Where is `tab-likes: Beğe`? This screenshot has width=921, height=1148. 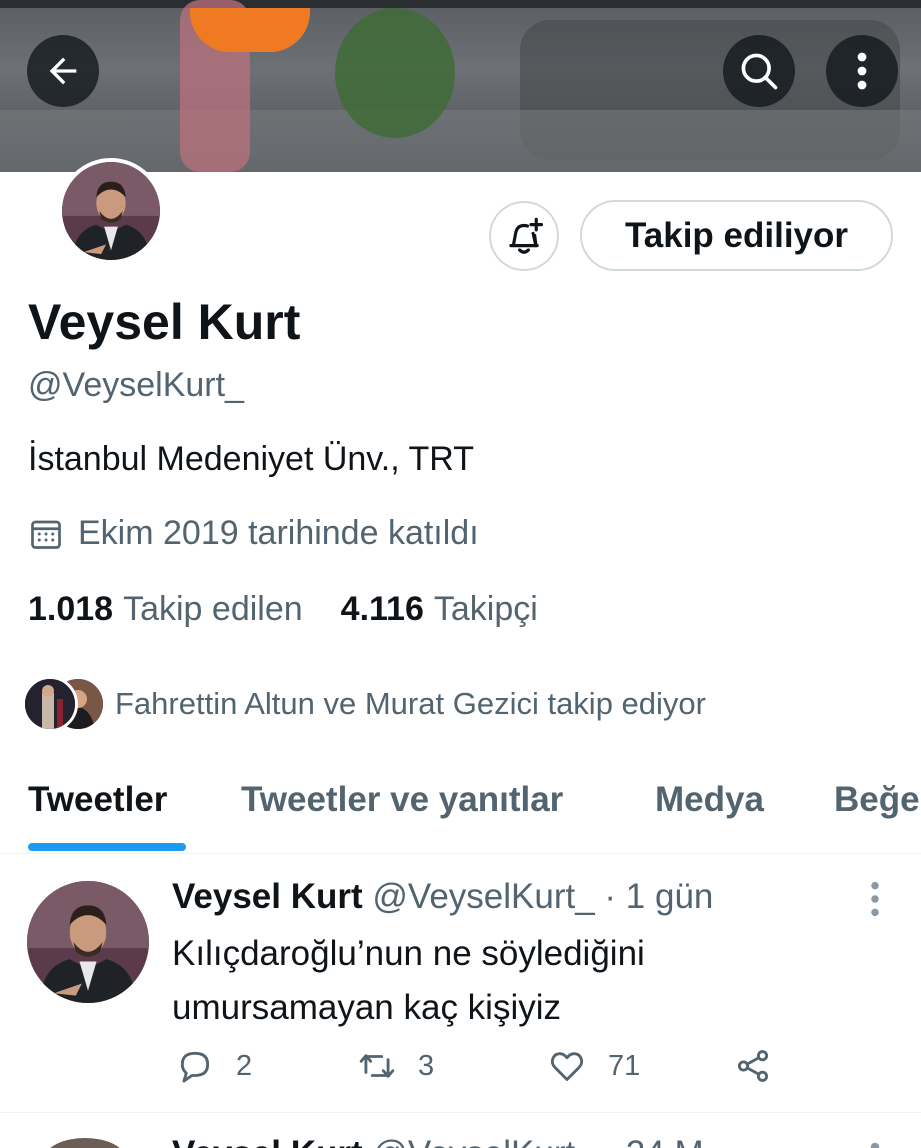 tab-likes: Beğe is located at coordinates (877, 800).